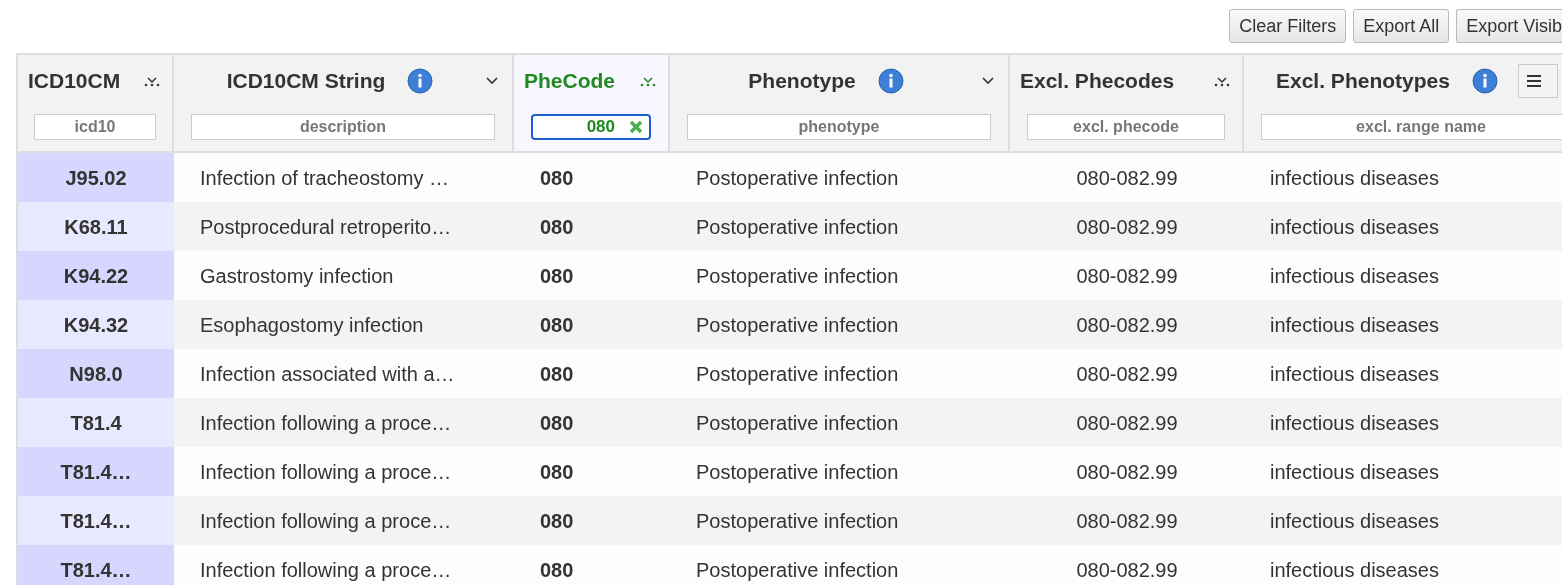 The height and width of the screenshot is (585, 1562). I want to click on filter-value: 080, so click(600, 127).